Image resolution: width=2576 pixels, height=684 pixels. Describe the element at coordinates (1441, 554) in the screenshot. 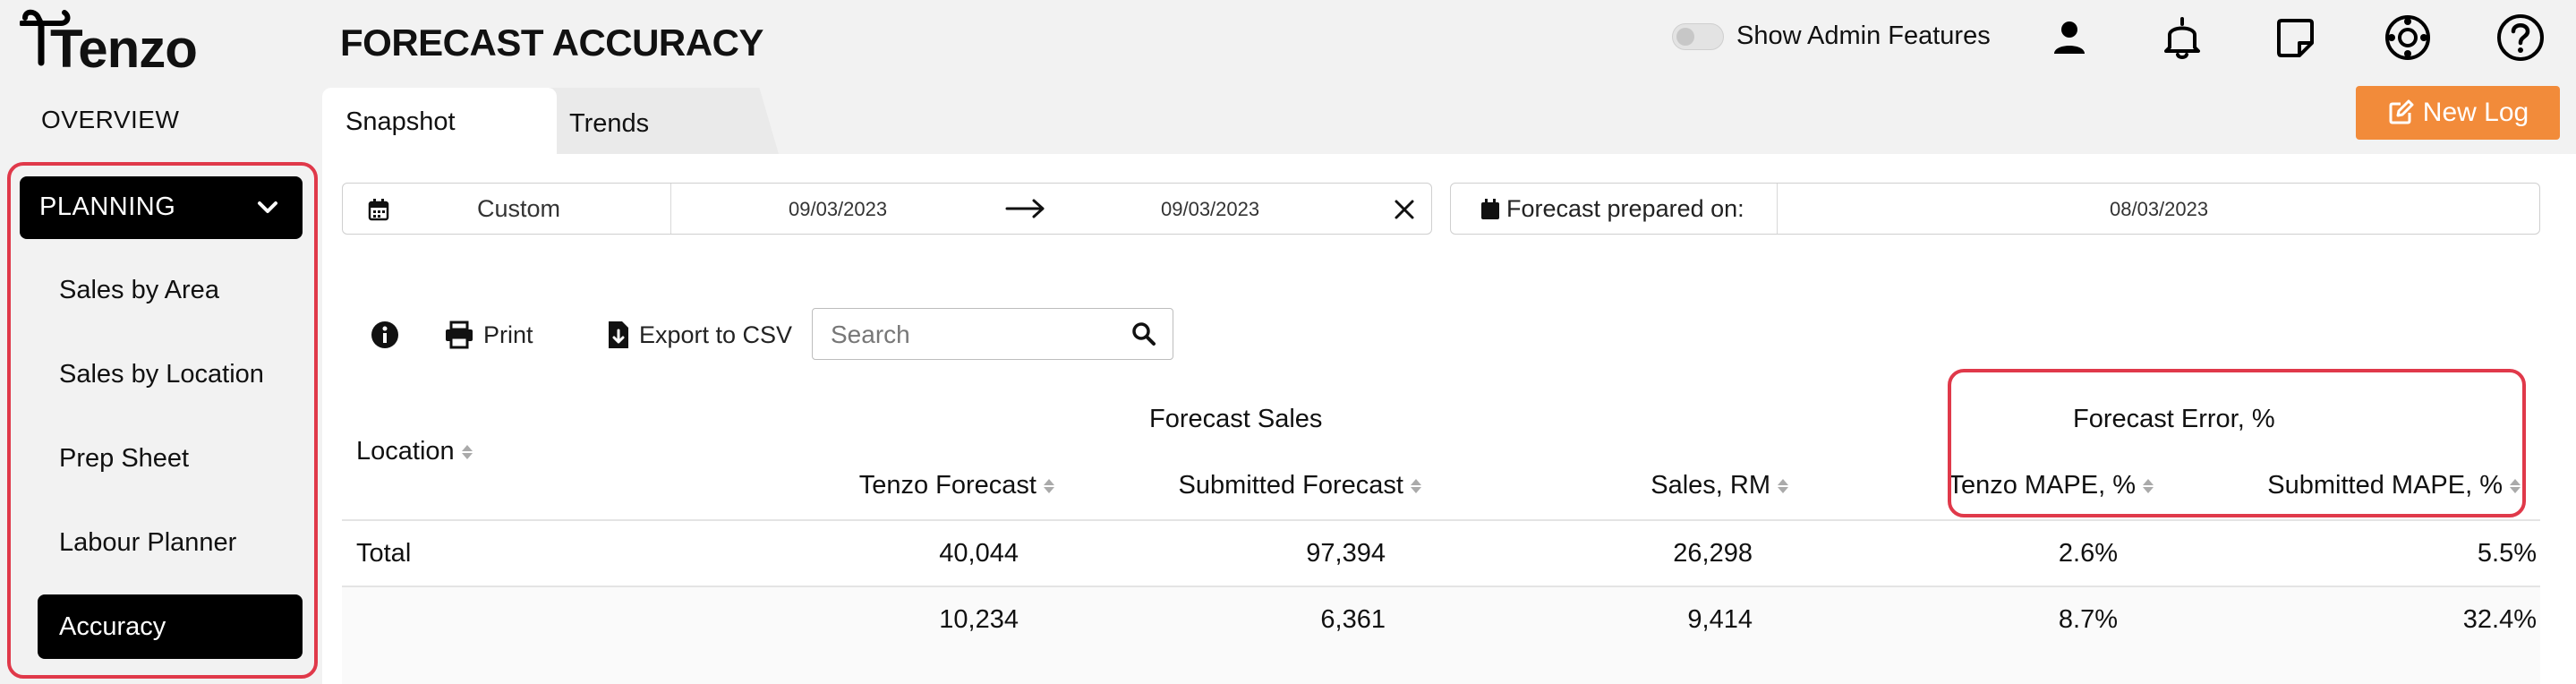

I see `table-row: Total 40,044 97,394 26,298 2.6% 5.5%` at that location.